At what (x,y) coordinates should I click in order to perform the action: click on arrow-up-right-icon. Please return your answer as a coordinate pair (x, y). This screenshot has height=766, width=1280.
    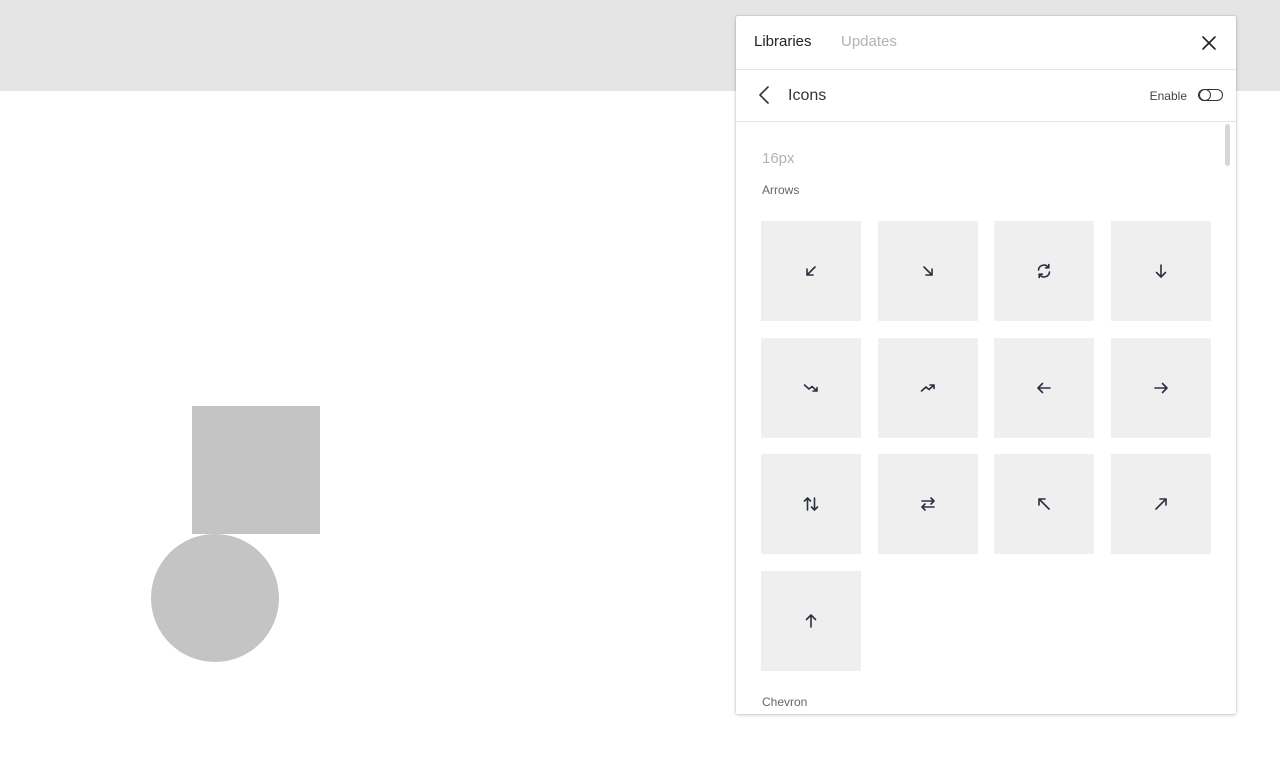
    Looking at the image, I should click on (1160, 504).